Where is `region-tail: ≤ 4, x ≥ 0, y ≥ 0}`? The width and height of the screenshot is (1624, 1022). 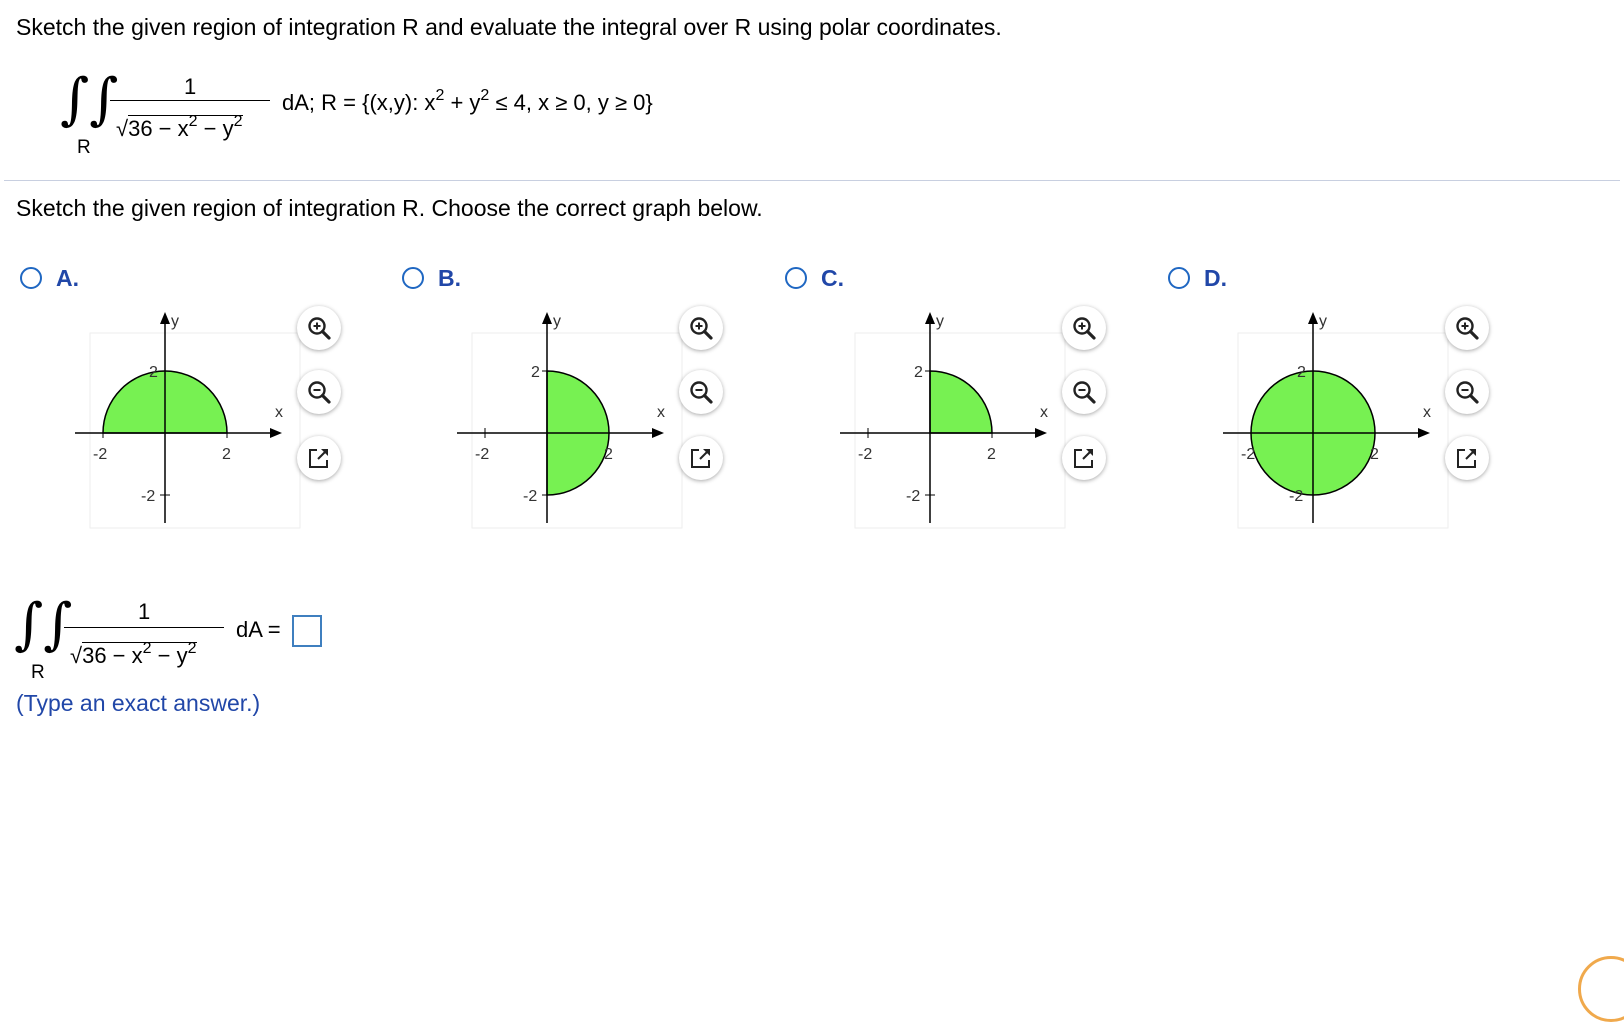
region-tail: ≤ 4, x ≥ 0, y ≥ 0} is located at coordinates (571, 102).